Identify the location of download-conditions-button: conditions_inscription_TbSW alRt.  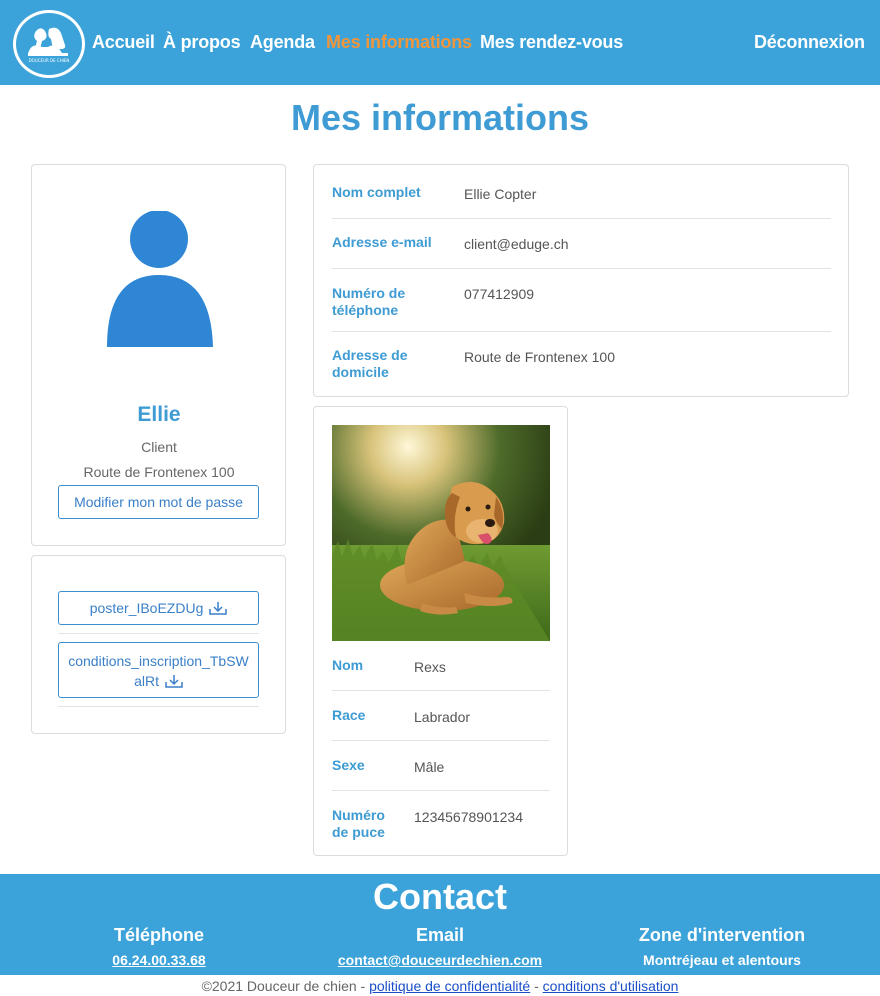
(158, 670).